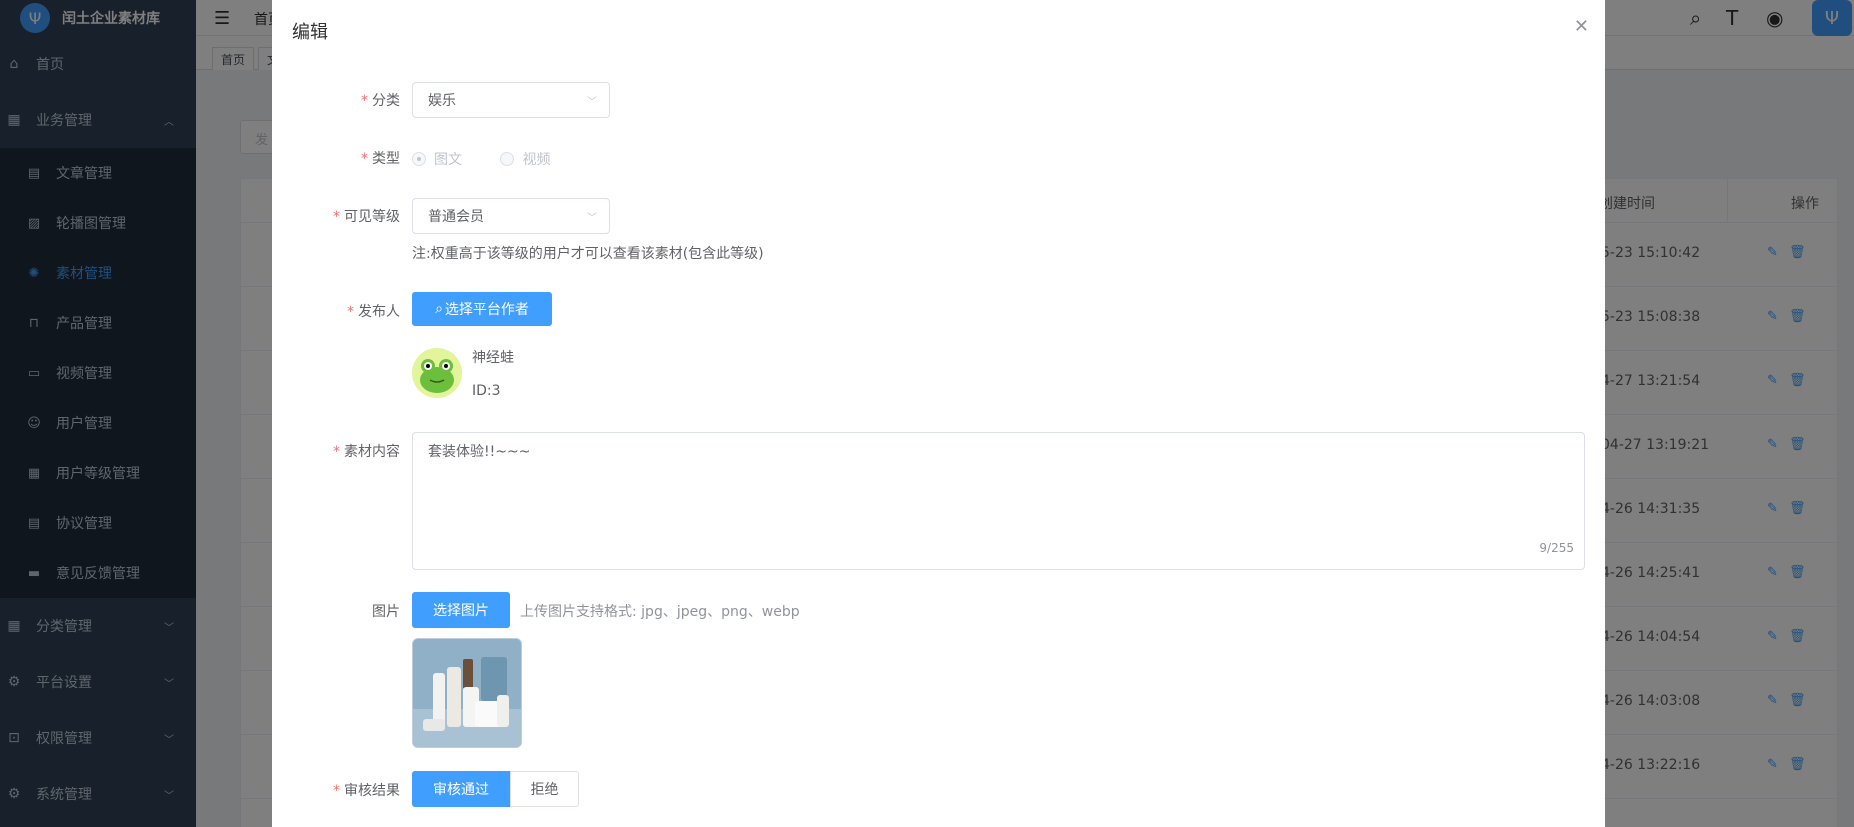  I want to click on frog-avatar-icon, so click(437, 373).